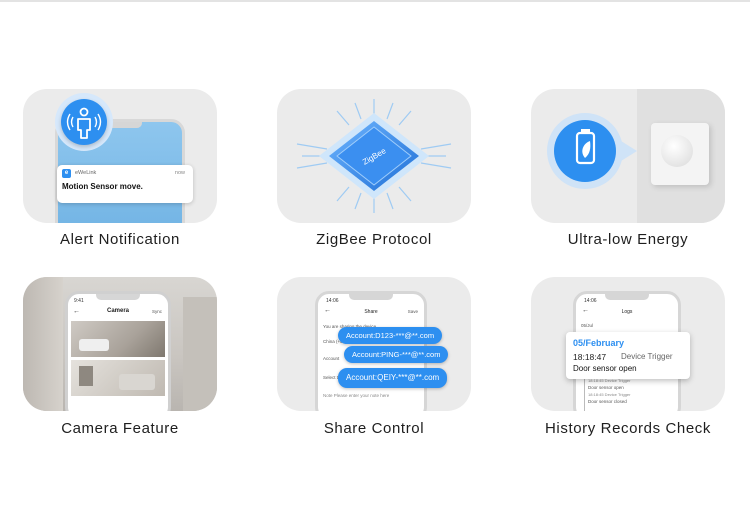 Image resolution: width=750 pixels, height=527 pixels. What do you see at coordinates (94, 345) in the screenshot?
I see `sofa-image` at bounding box center [94, 345].